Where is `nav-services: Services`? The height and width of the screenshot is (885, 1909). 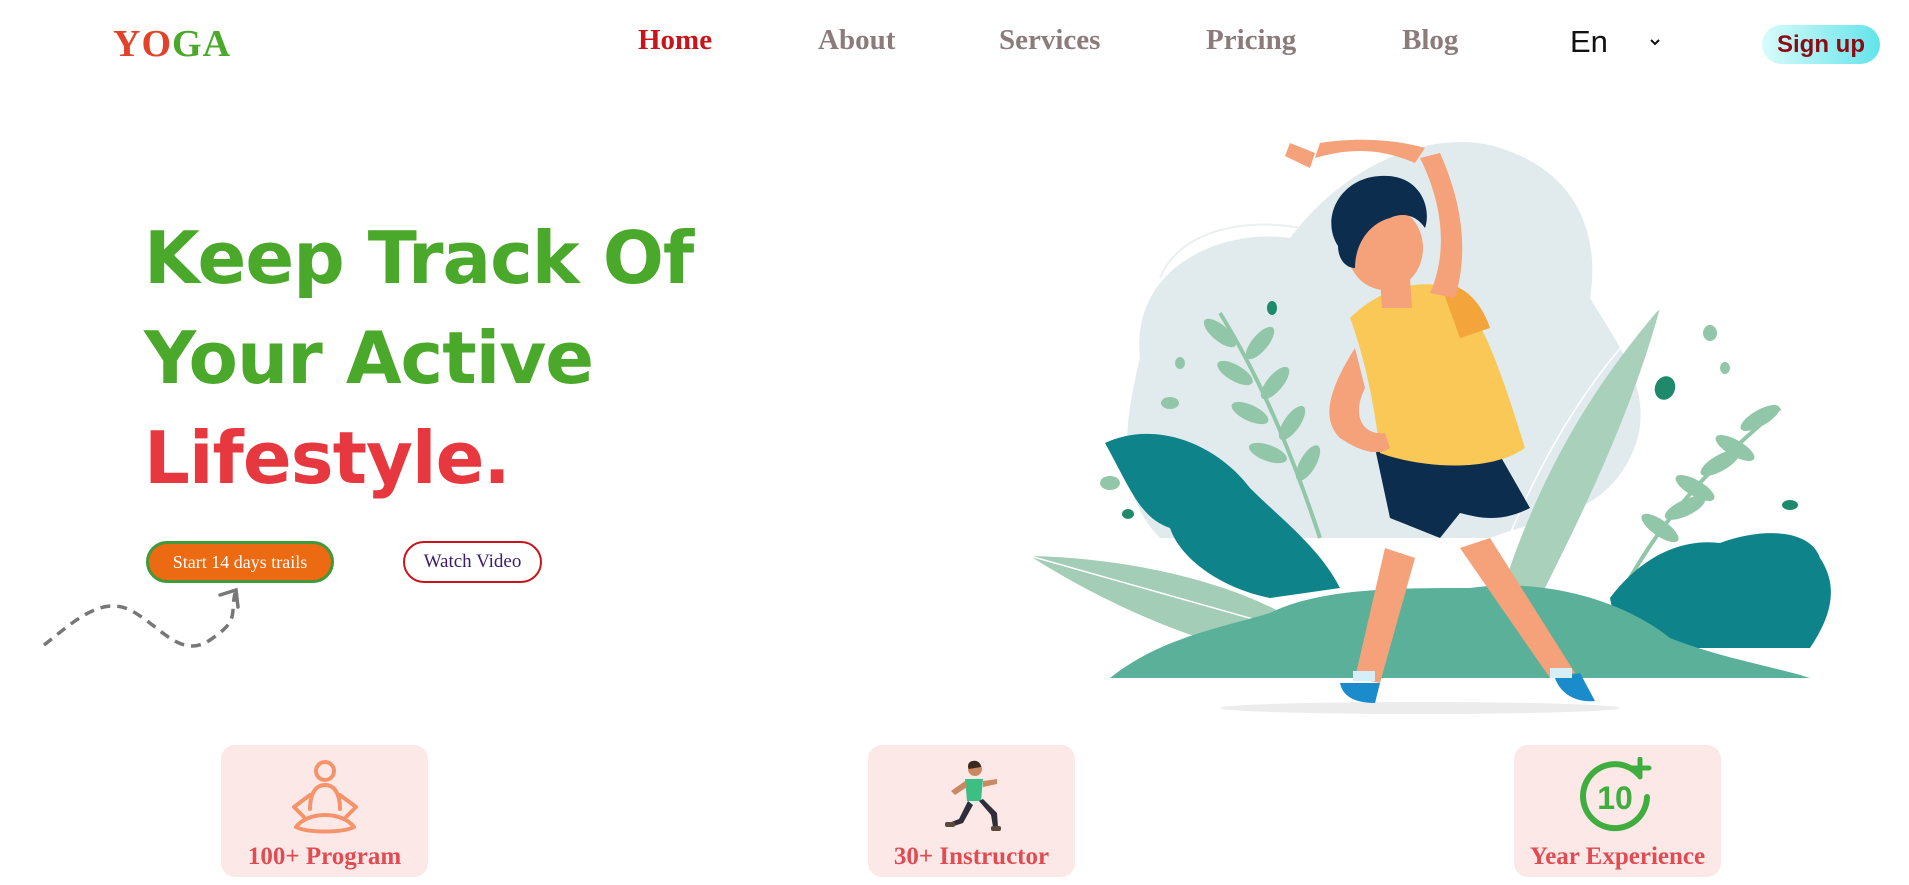 nav-services: Services is located at coordinates (1049, 40).